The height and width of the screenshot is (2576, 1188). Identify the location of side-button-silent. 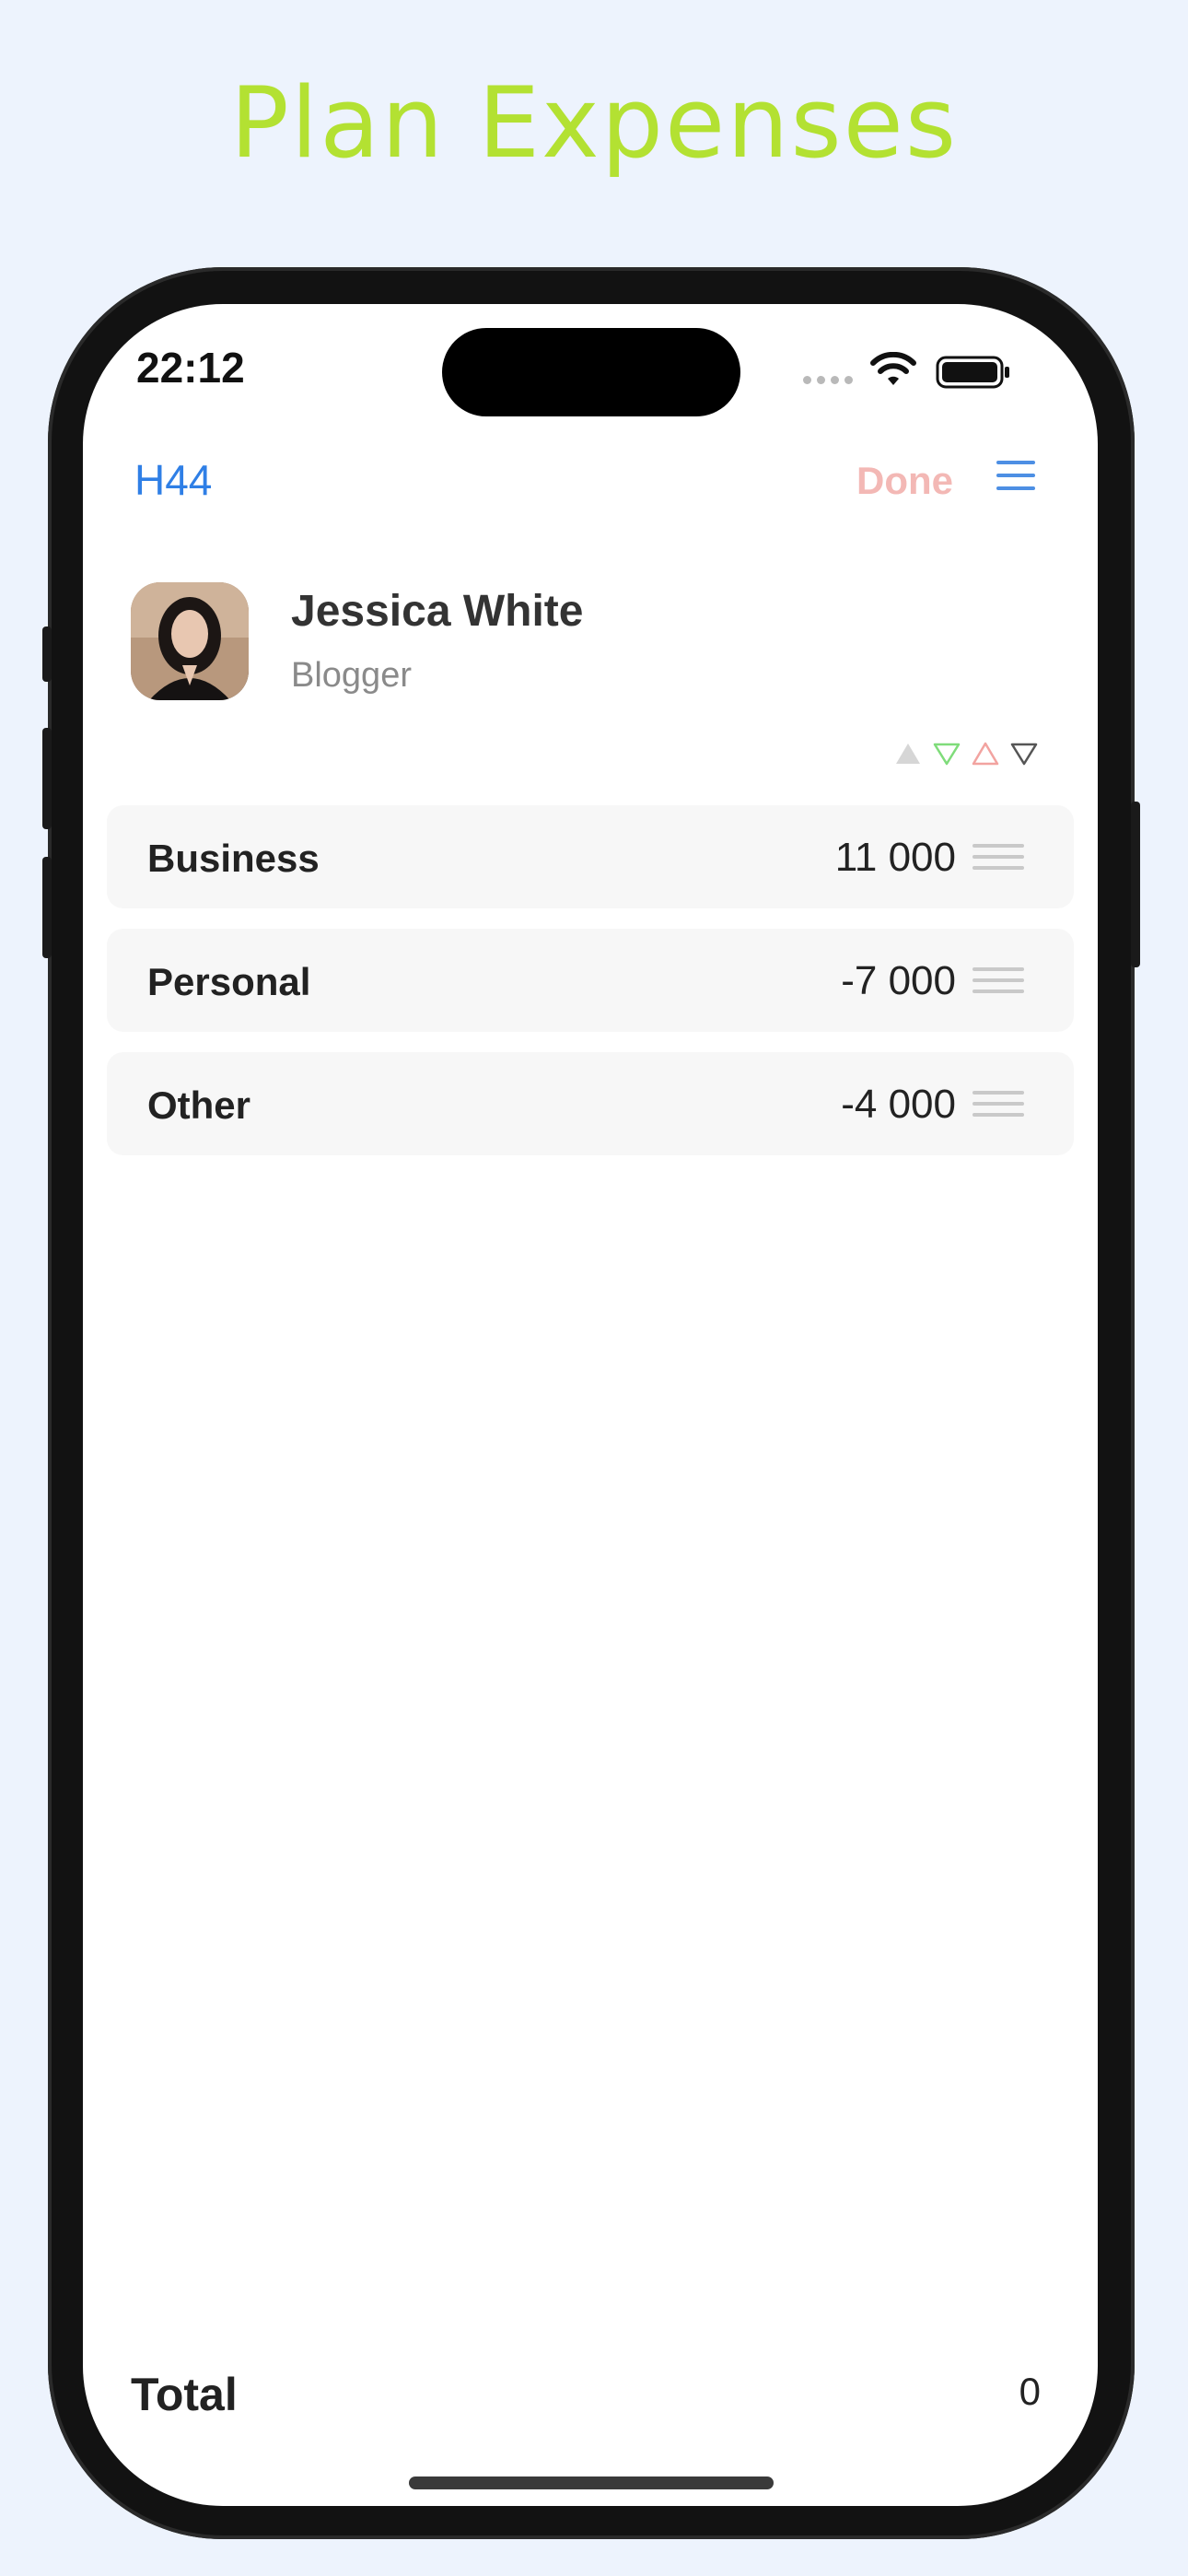
(47, 654).